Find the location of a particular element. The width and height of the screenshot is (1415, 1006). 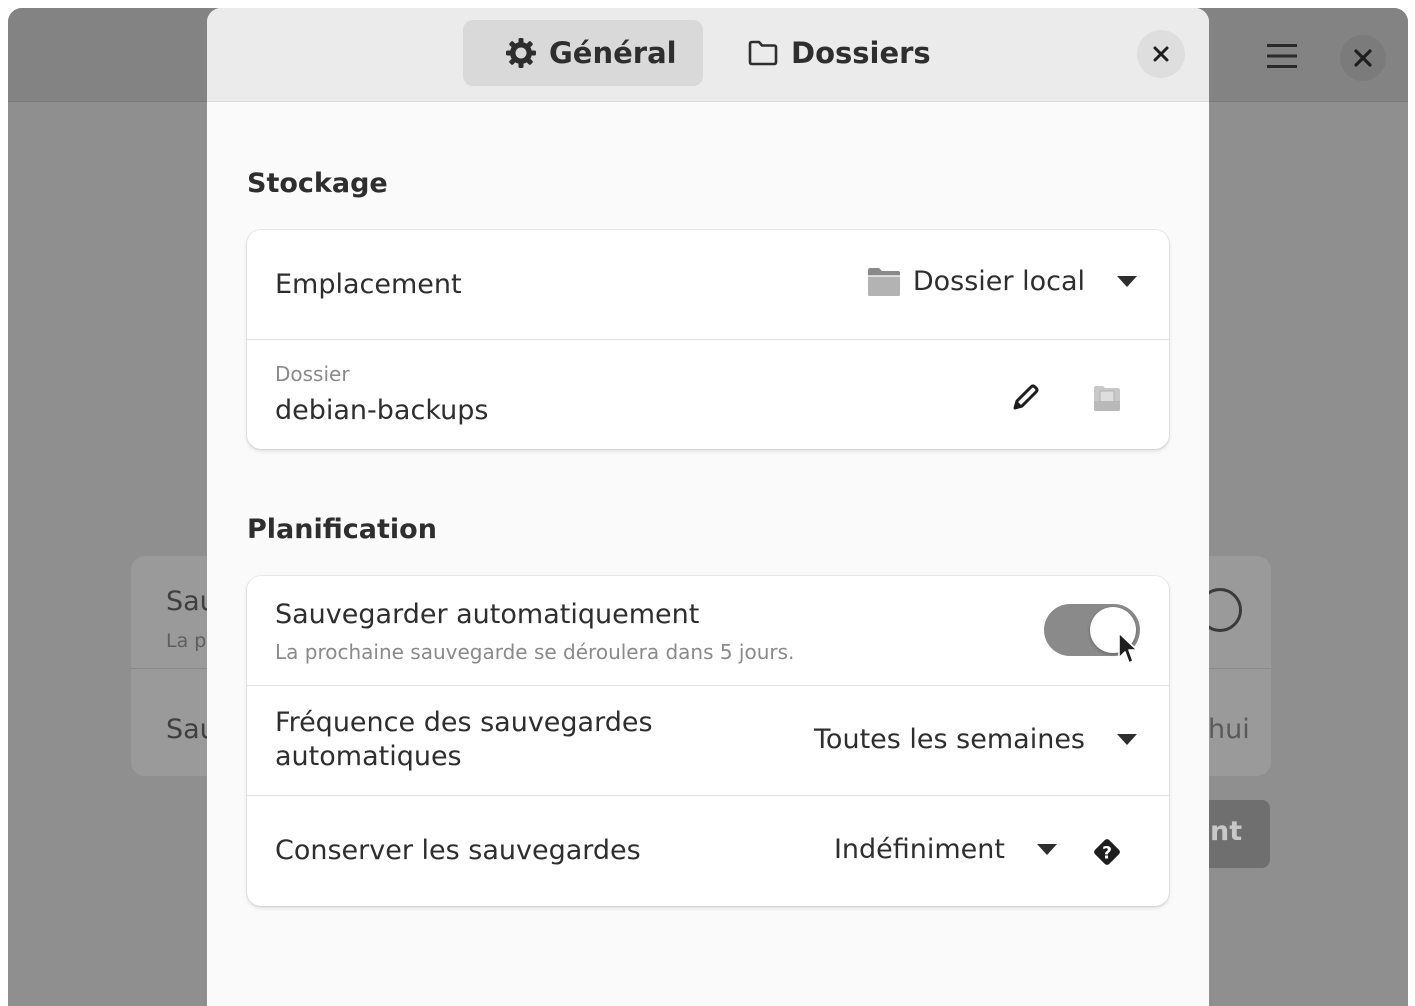

location-row: Emplacement Dossier local is located at coordinates (708, 285).